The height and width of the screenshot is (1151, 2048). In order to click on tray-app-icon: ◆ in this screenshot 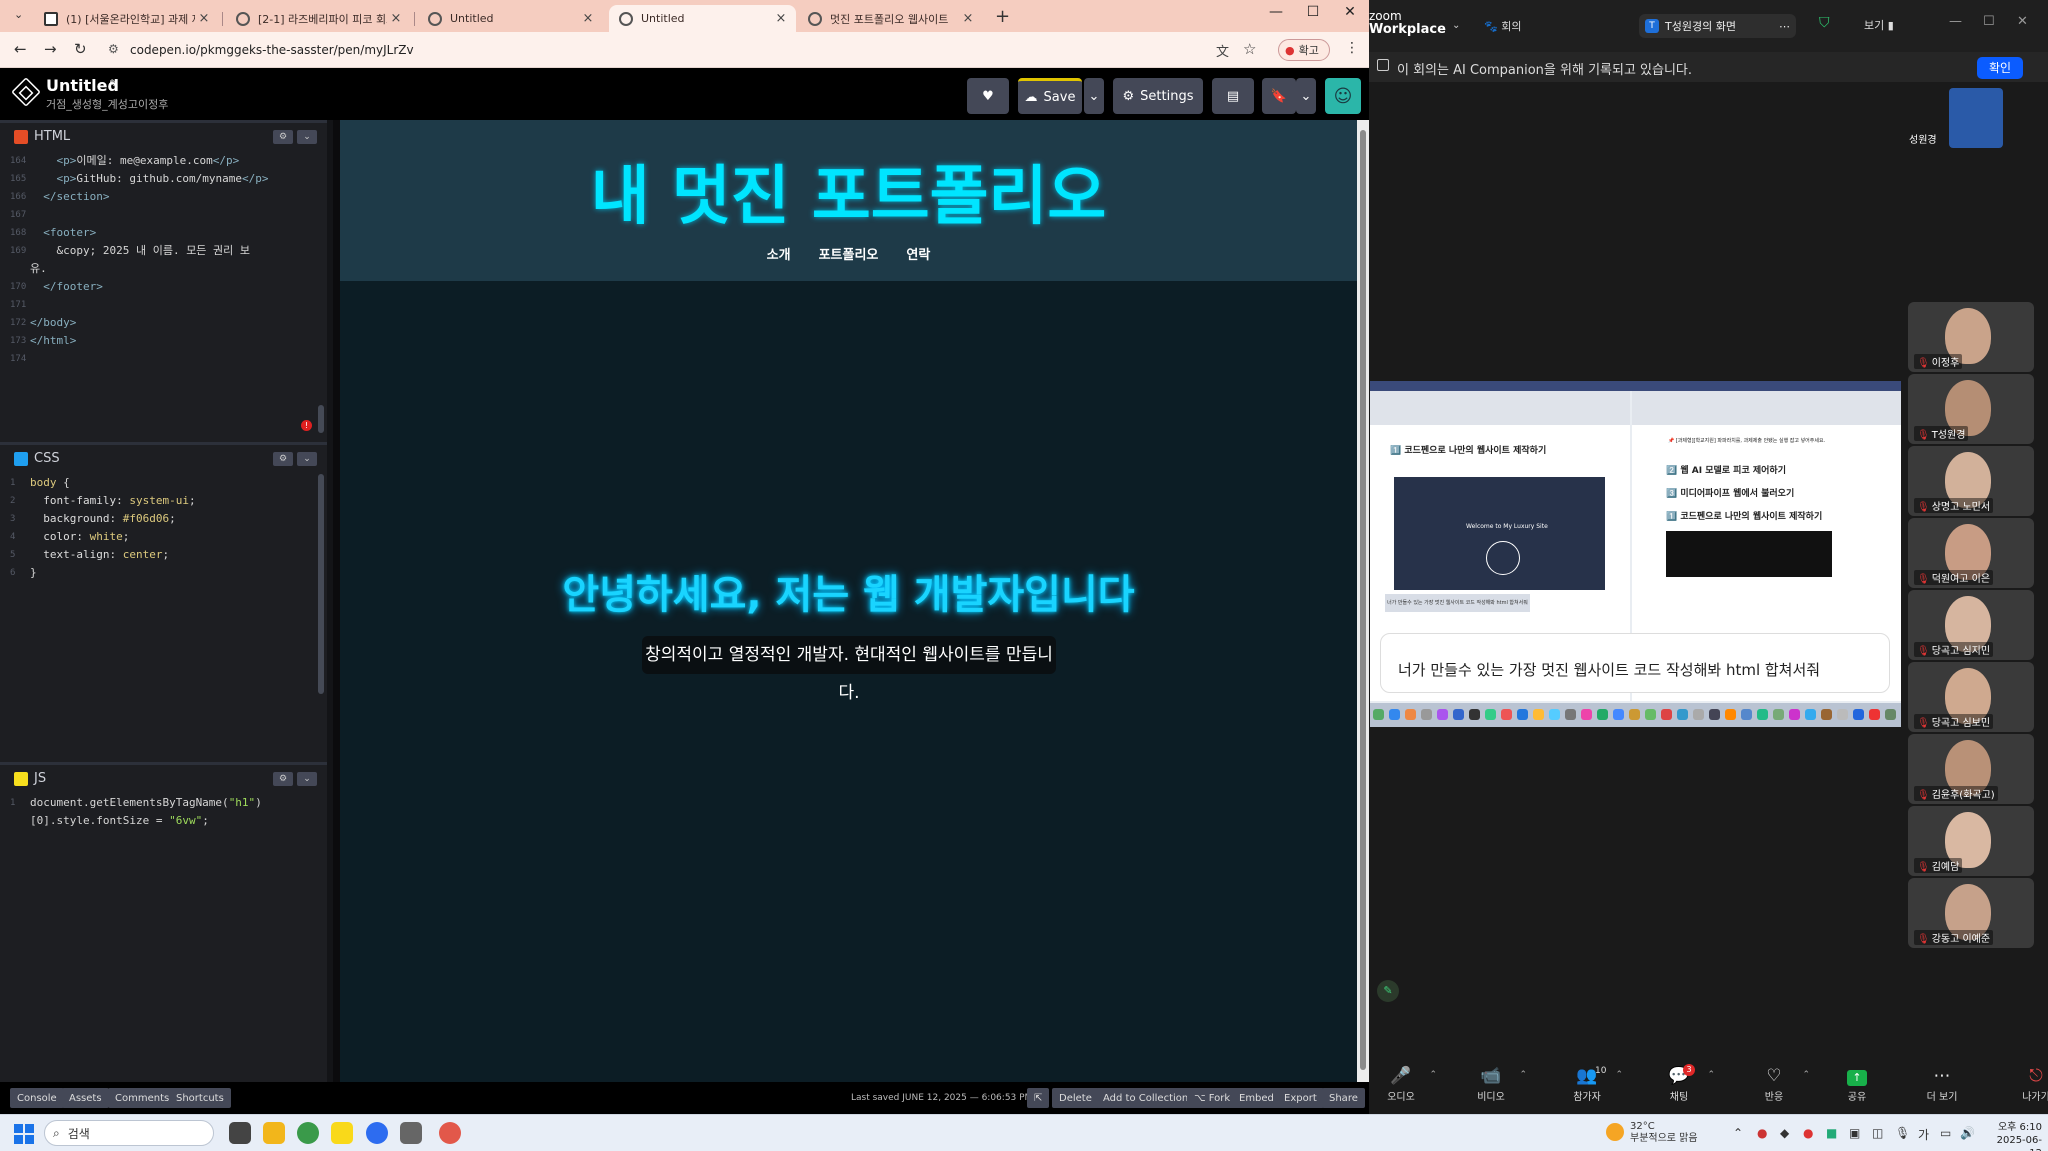, I will do `click(1784, 1133)`.